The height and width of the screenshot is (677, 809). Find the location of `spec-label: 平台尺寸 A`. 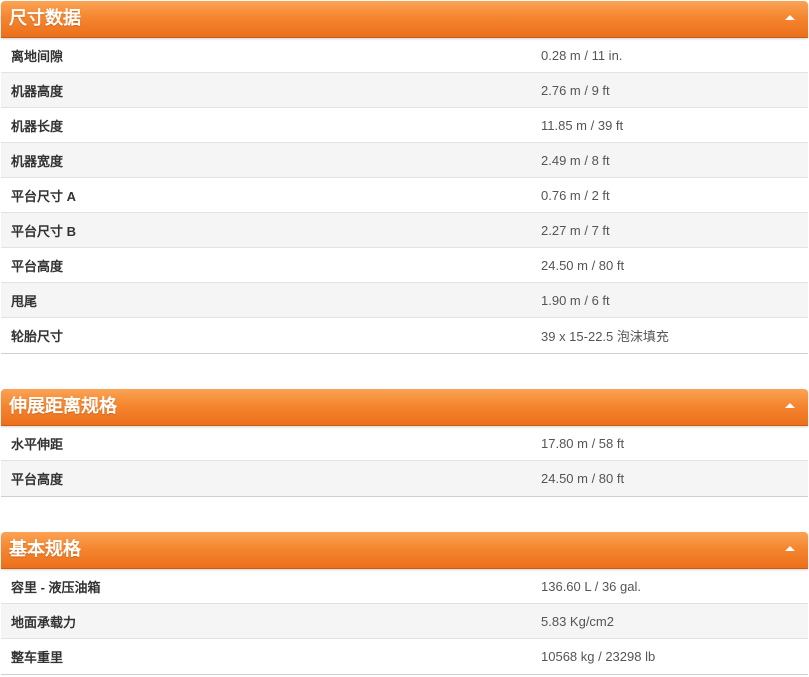

spec-label: 平台尺寸 A is located at coordinates (44, 196).